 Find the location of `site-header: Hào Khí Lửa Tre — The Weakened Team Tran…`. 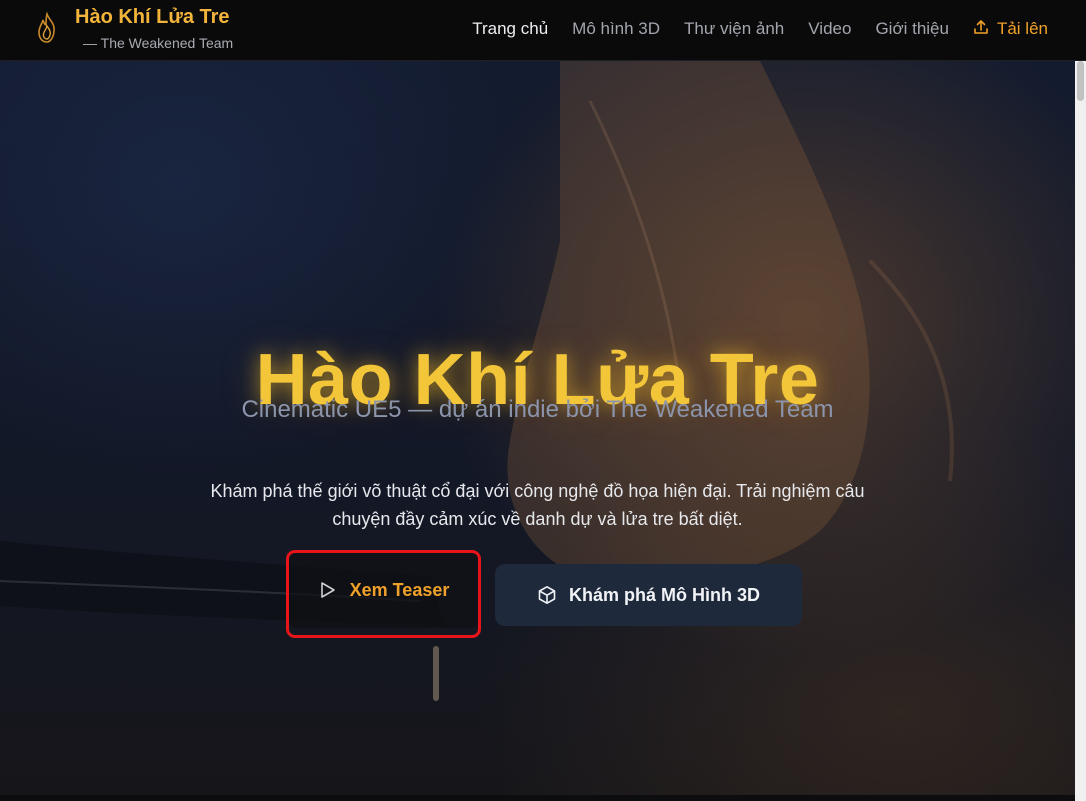

site-header: Hào Khí Lửa Tre — The Weakened Team Tran… is located at coordinates (543, 30).